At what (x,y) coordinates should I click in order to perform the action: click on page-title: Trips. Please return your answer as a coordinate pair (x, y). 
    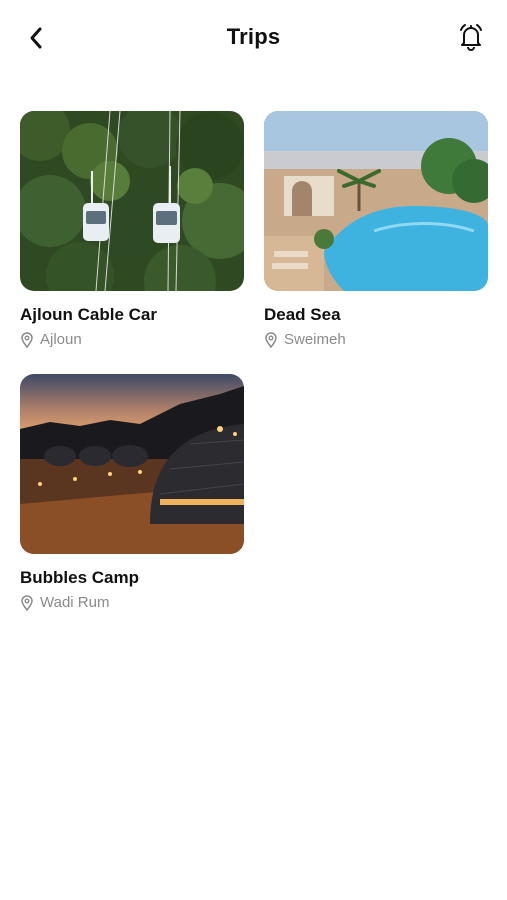
    Looking at the image, I should click on (253, 36).